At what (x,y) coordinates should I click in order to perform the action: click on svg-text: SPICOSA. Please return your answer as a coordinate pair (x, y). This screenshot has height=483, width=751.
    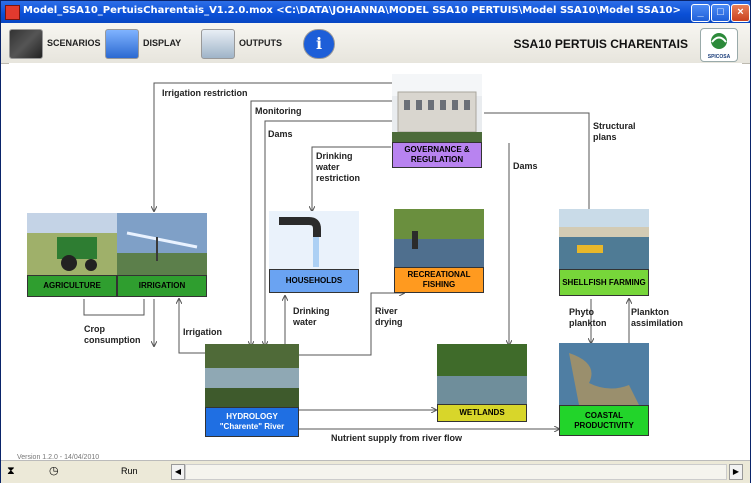
    Looking at the image, I should click on (719, 57).